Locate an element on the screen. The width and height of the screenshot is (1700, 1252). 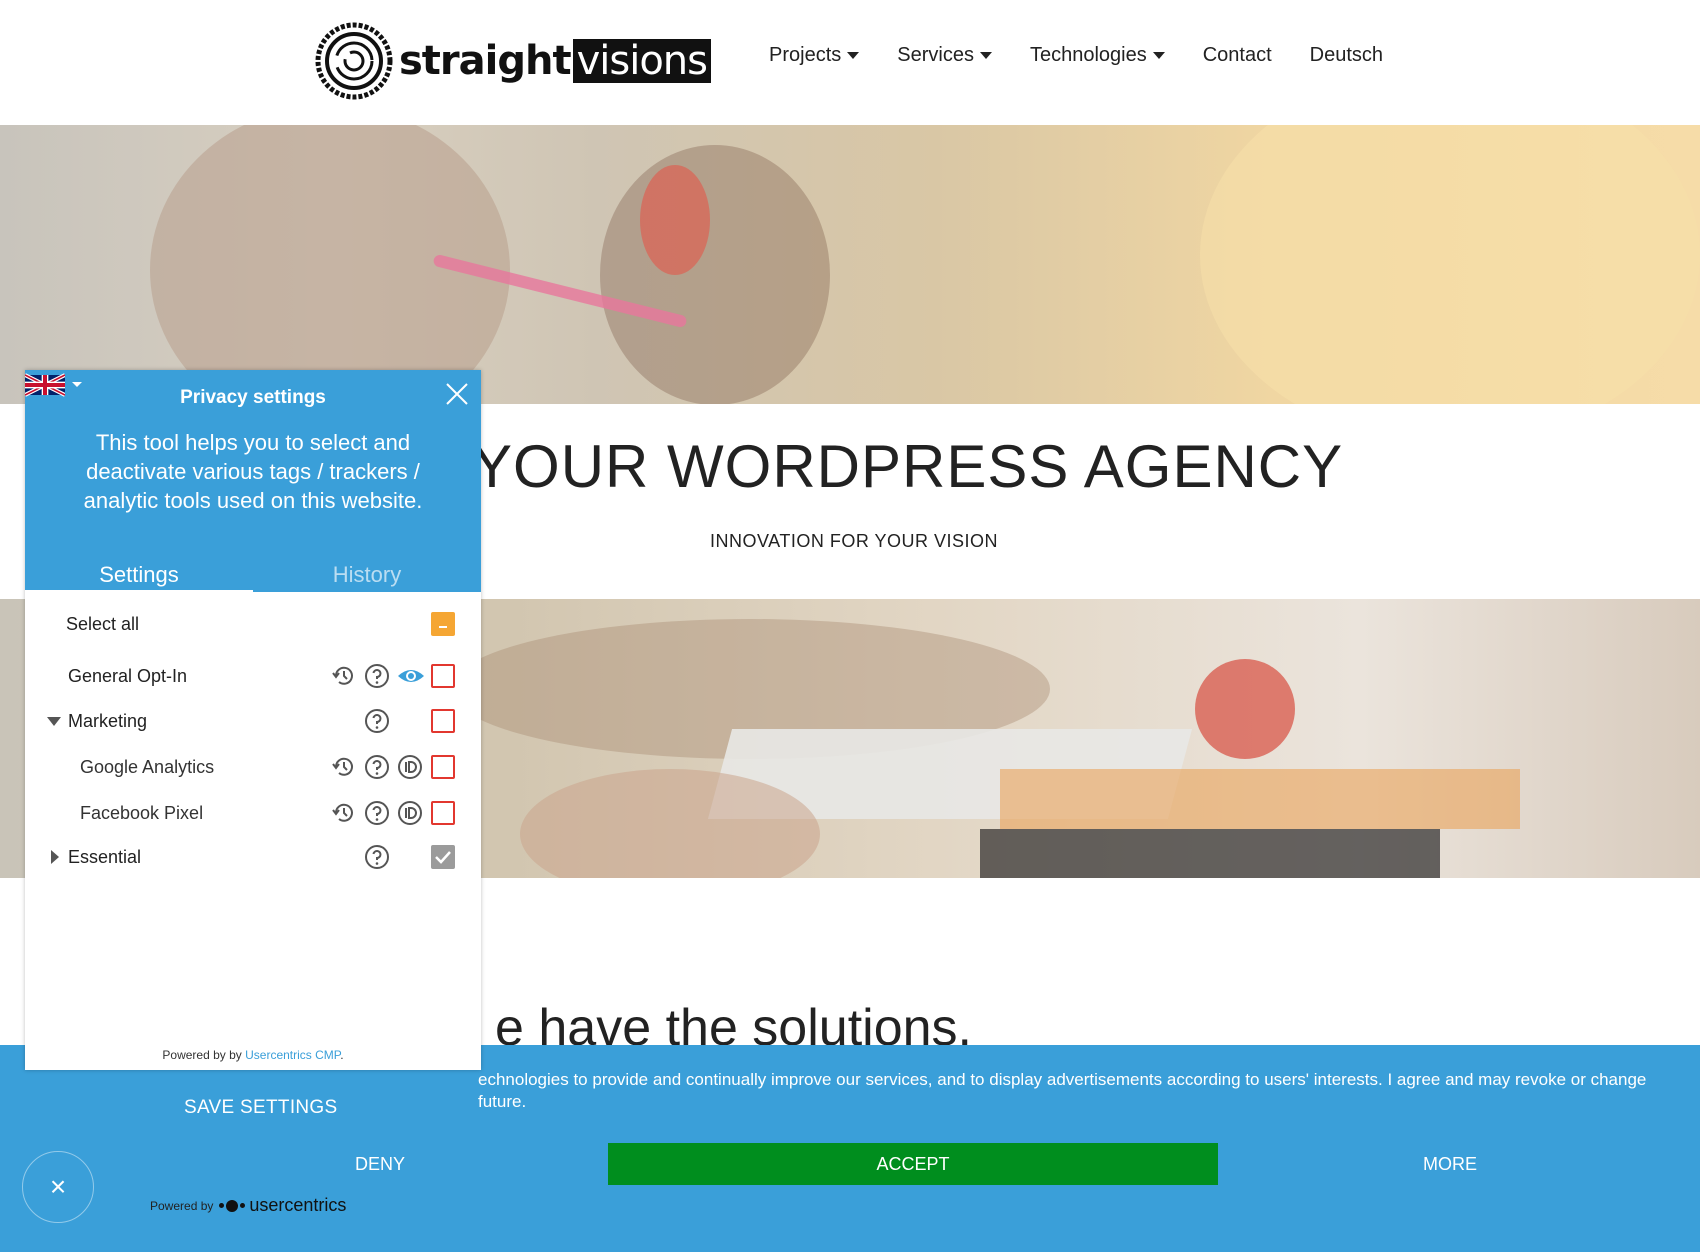
general-opt-in-row: General Opt-In is located at coordinates (253, 676).